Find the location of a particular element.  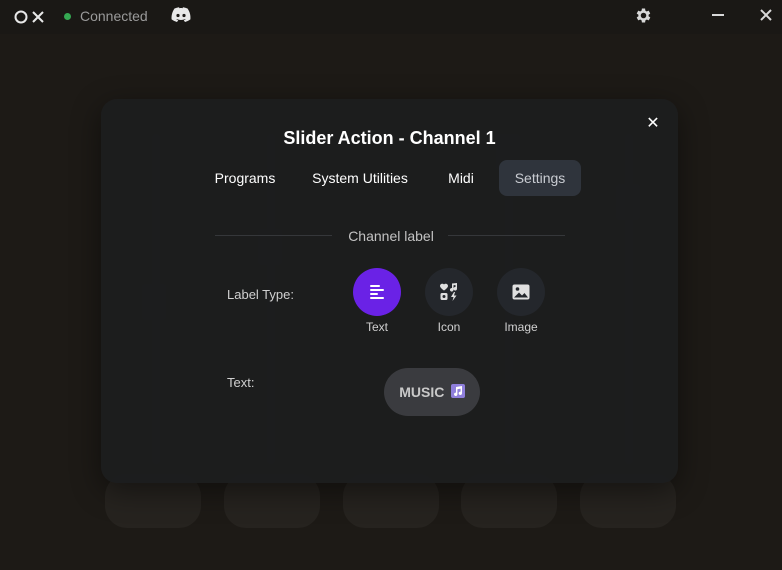

label-type-label: Label Type: is located at coordinates (260, 294).